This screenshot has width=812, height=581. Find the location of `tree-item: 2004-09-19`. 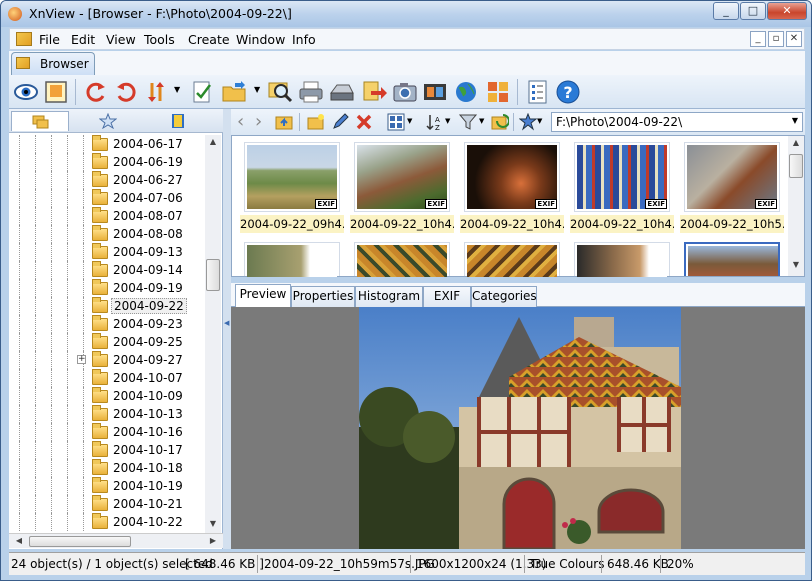

tree-item: 2004-09-19 is located at coordinates (107, 288).